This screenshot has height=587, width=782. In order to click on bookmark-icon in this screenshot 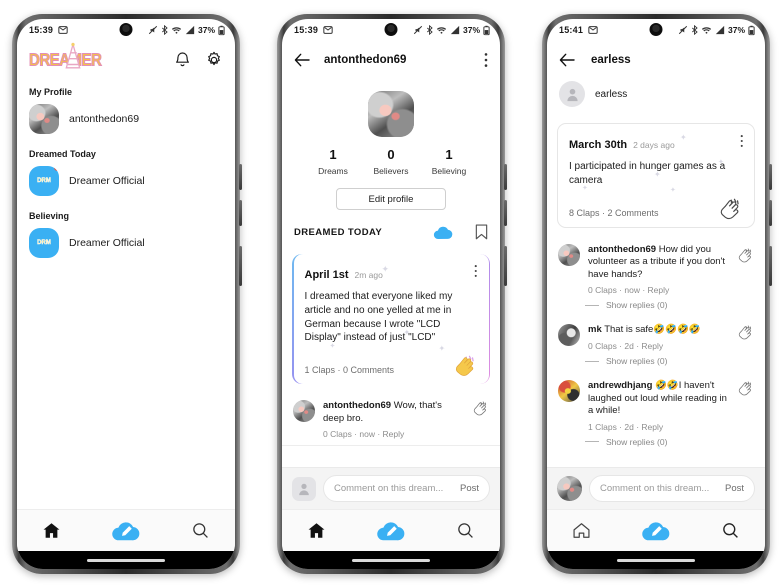, I will do `click(481, 232)`.